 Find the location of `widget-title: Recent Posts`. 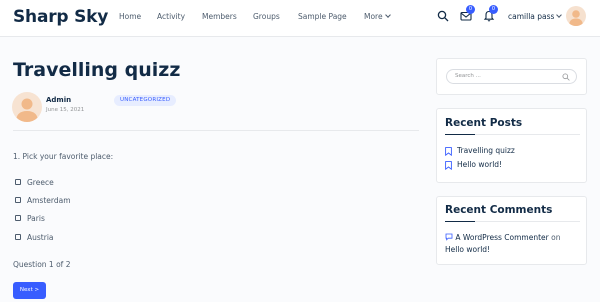

widget-title: Recent Posts is located at coordinates (484, 123).